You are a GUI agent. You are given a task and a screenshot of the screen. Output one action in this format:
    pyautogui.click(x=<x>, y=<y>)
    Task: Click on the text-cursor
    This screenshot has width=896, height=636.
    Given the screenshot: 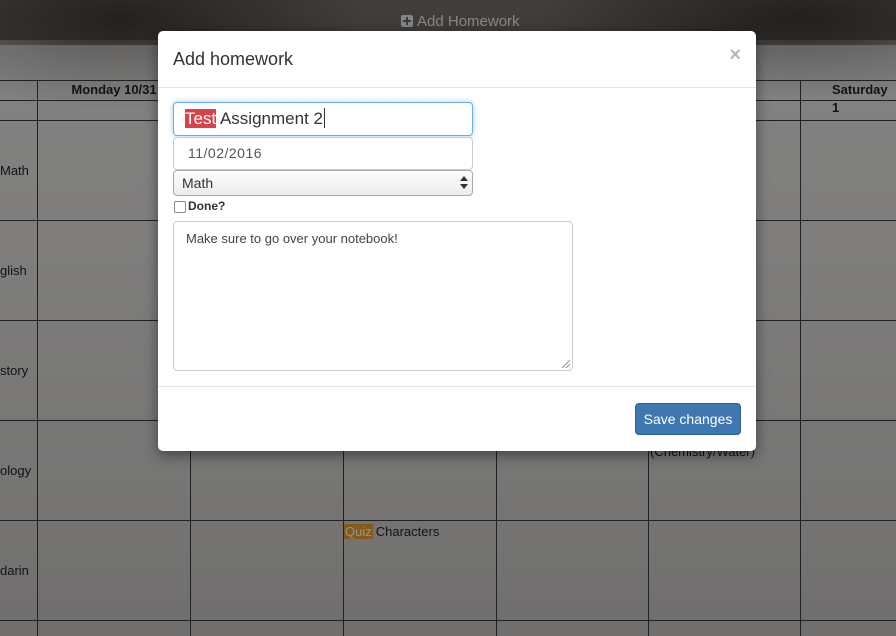 What is the action you would take?
    pyautogui.click(x=324, y=118)
    